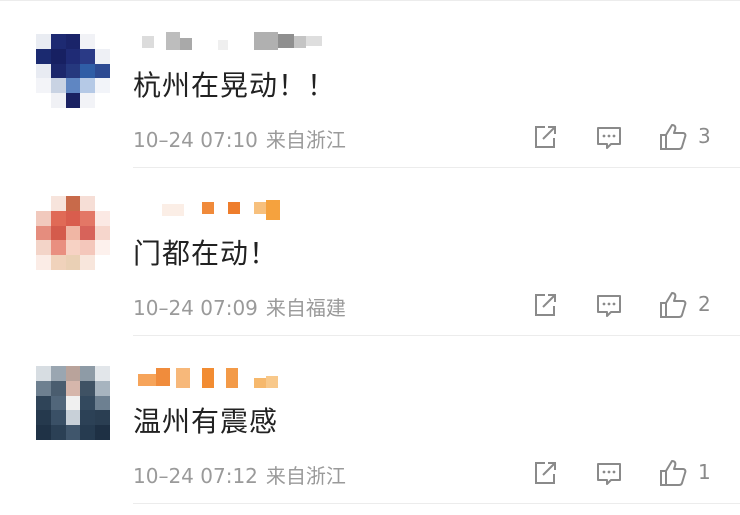  I want to click on comment-text: 门都在动！, so click(206, 253).